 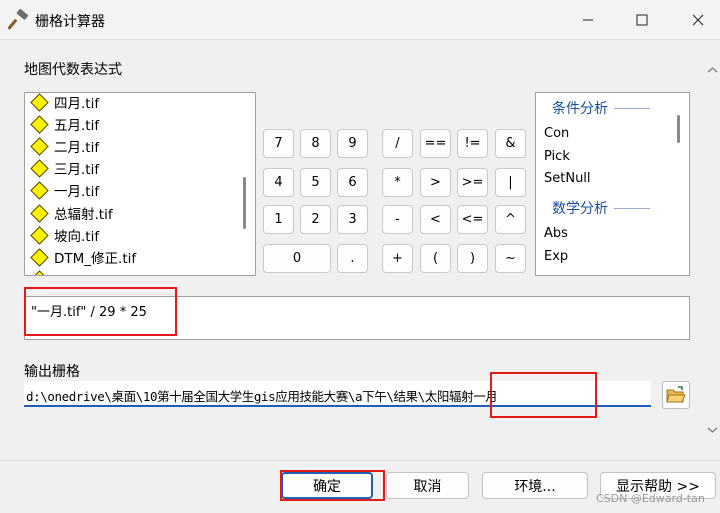 I want to click on key-0: 0, so click(x=297, y=258).